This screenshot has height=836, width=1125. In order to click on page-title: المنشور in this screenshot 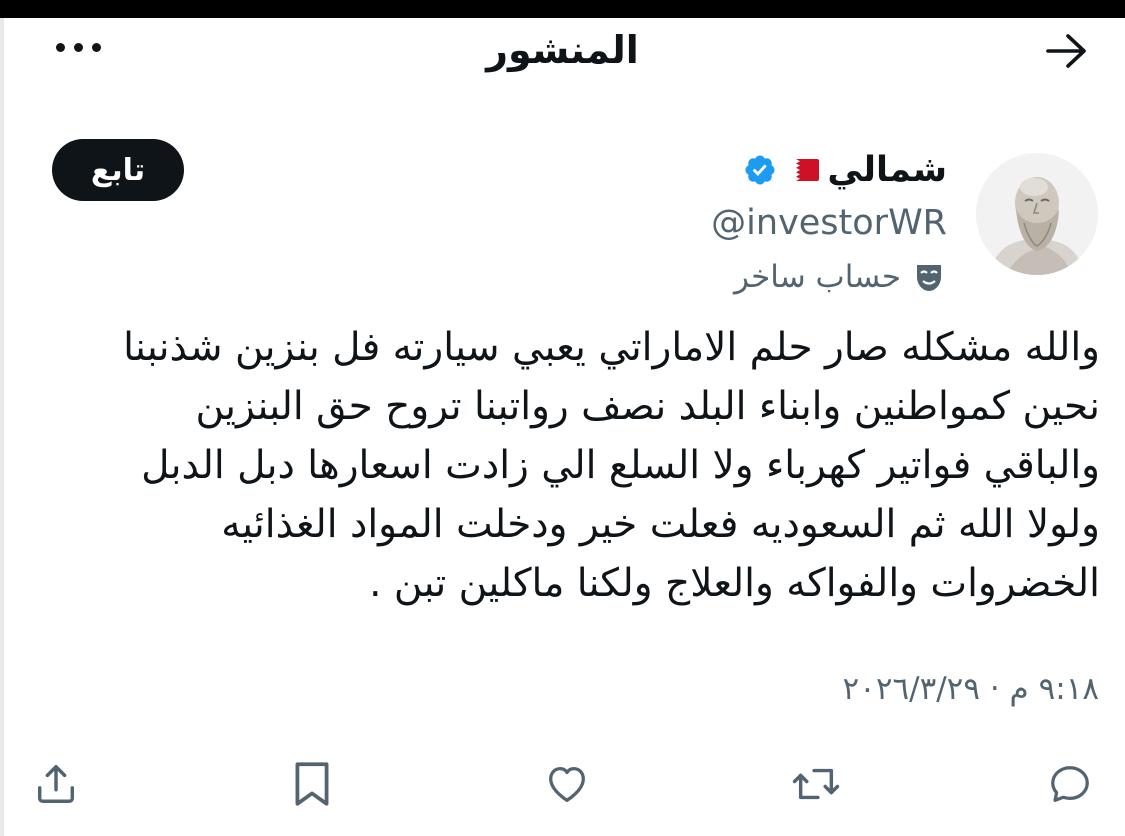, I will do `click(562, 50)`.